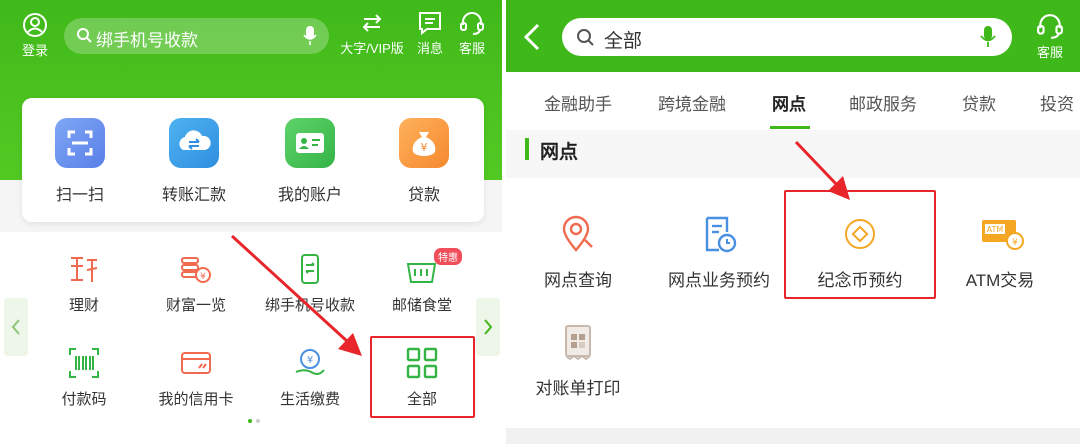 This screenshot has width=1080, height=444. I want to click on section-accent-bar, so click(527, 149).